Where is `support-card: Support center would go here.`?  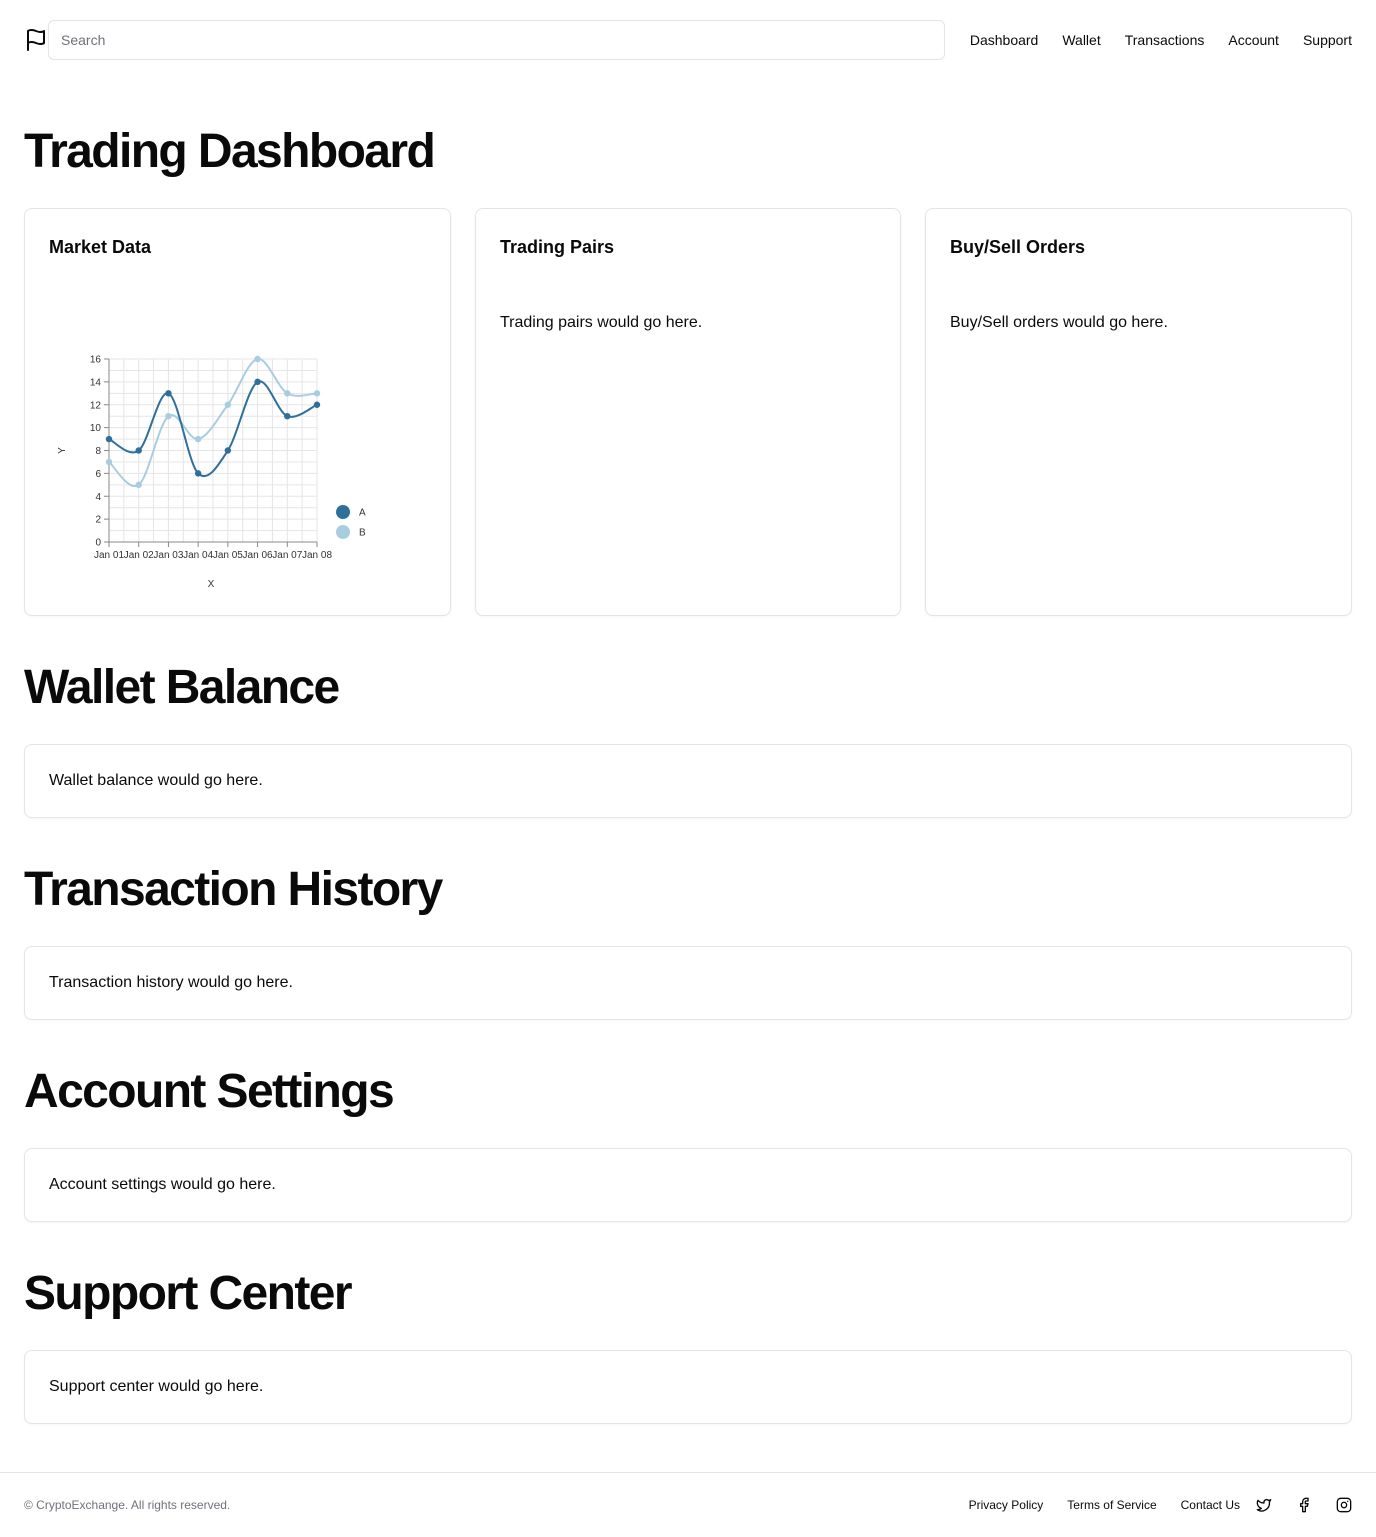
support-card: Support center would go here. is located at coordinates (688, 1387).